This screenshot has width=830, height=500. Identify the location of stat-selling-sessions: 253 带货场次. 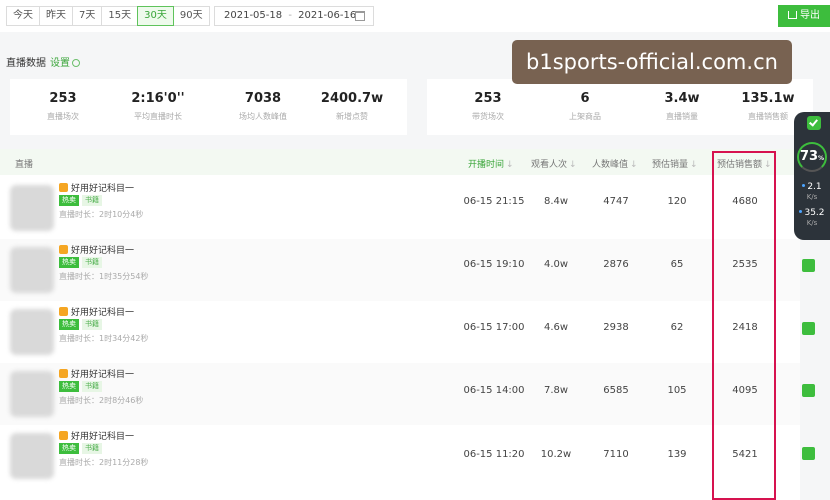
(488, 106).